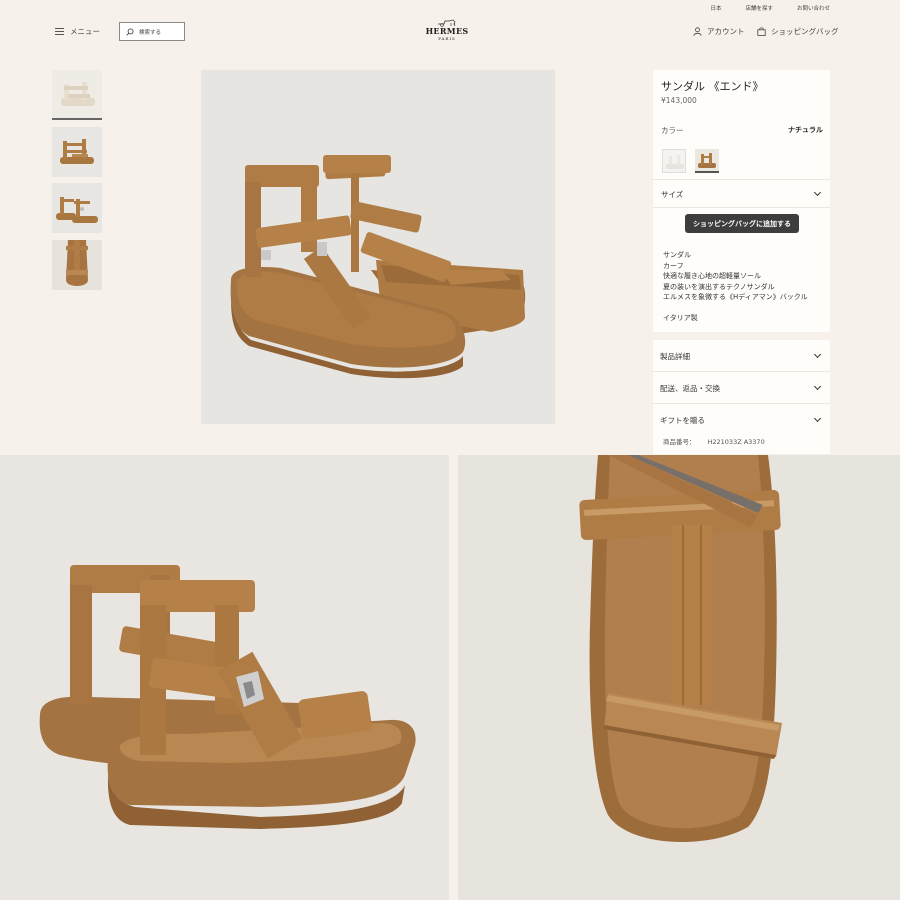 Image resolution: width=900 pixels, height=900 pixels. What do you see at coordinates (679, 100) in the screenshot?
I see `product-price: ¥143,000` at bounding box center [679, 100].